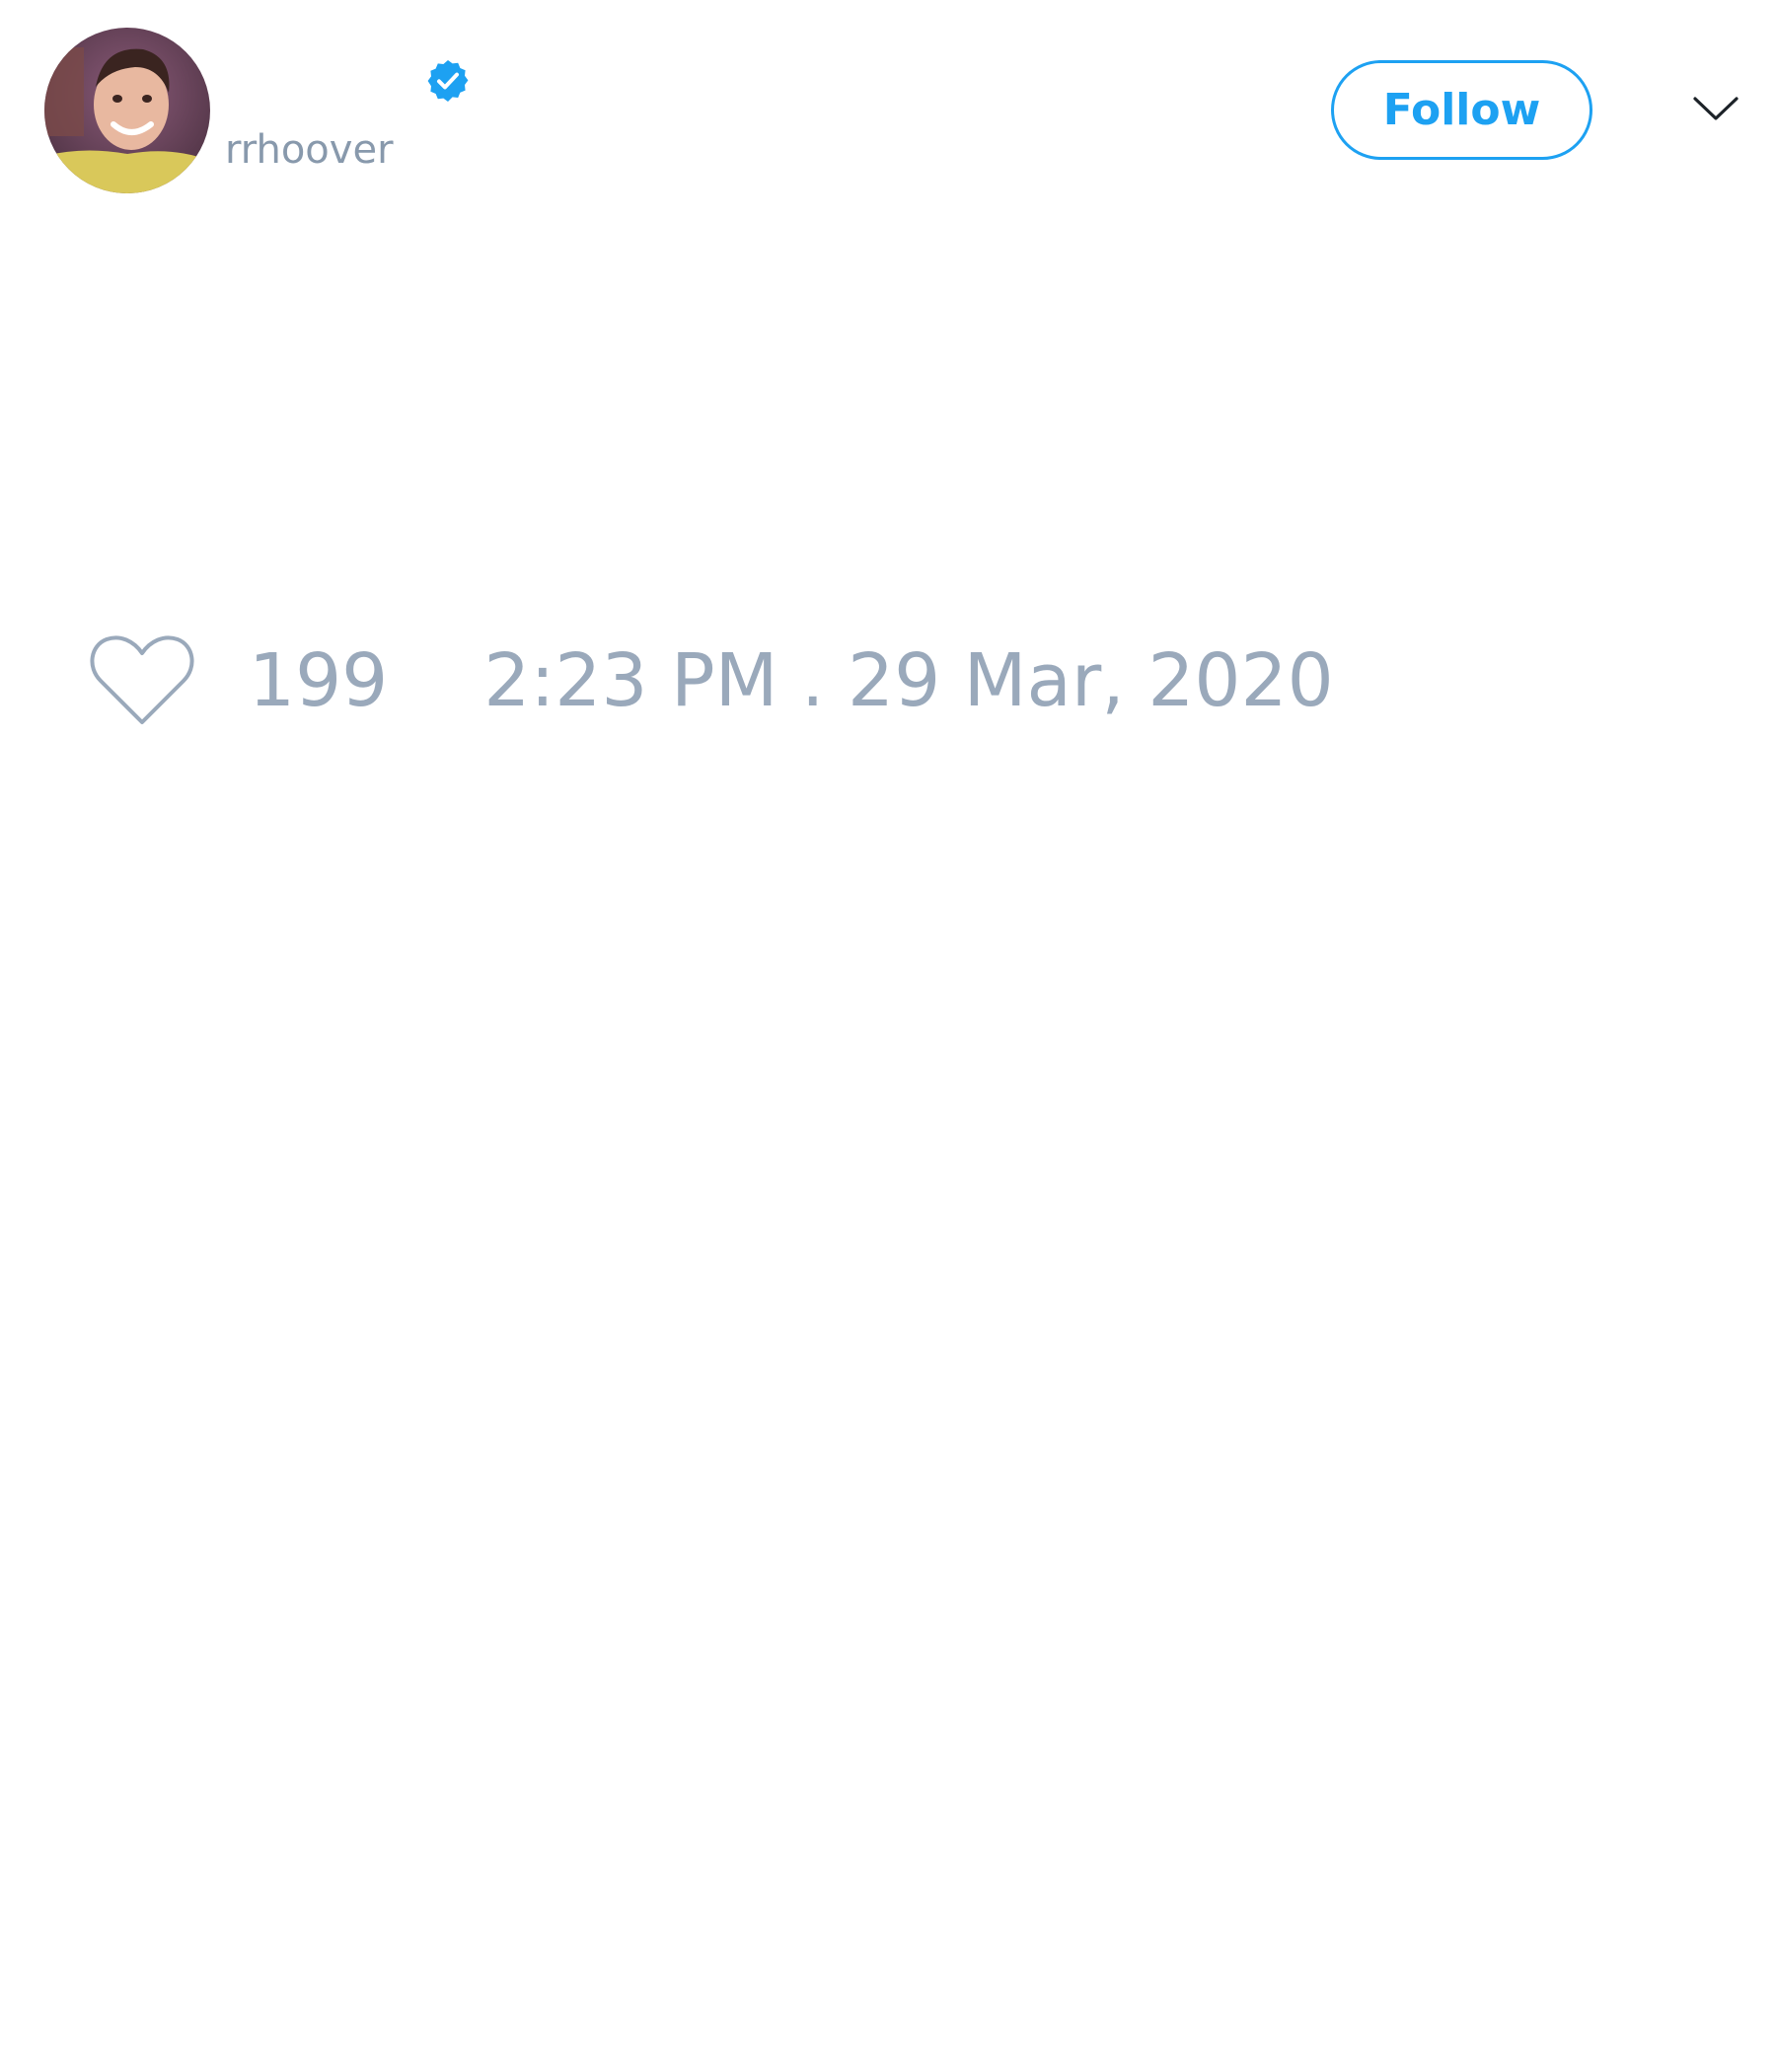 The height and width of the screenshot is (2072, 1776). I want to click on chevron-down-icon, so click(1716, 109).